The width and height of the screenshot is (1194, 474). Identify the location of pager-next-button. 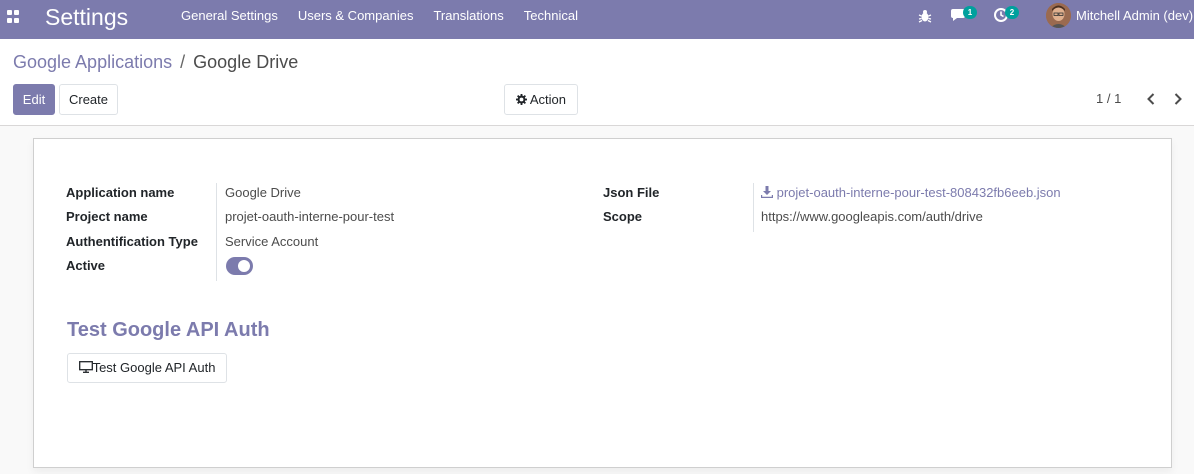
(1178, 99).